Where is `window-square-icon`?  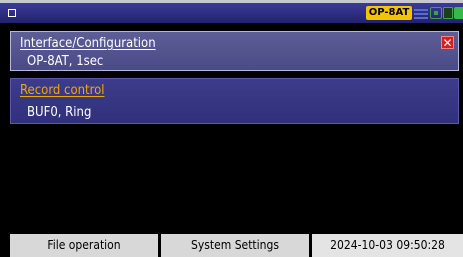 window-square-icon is located at coordinates (12, 13).